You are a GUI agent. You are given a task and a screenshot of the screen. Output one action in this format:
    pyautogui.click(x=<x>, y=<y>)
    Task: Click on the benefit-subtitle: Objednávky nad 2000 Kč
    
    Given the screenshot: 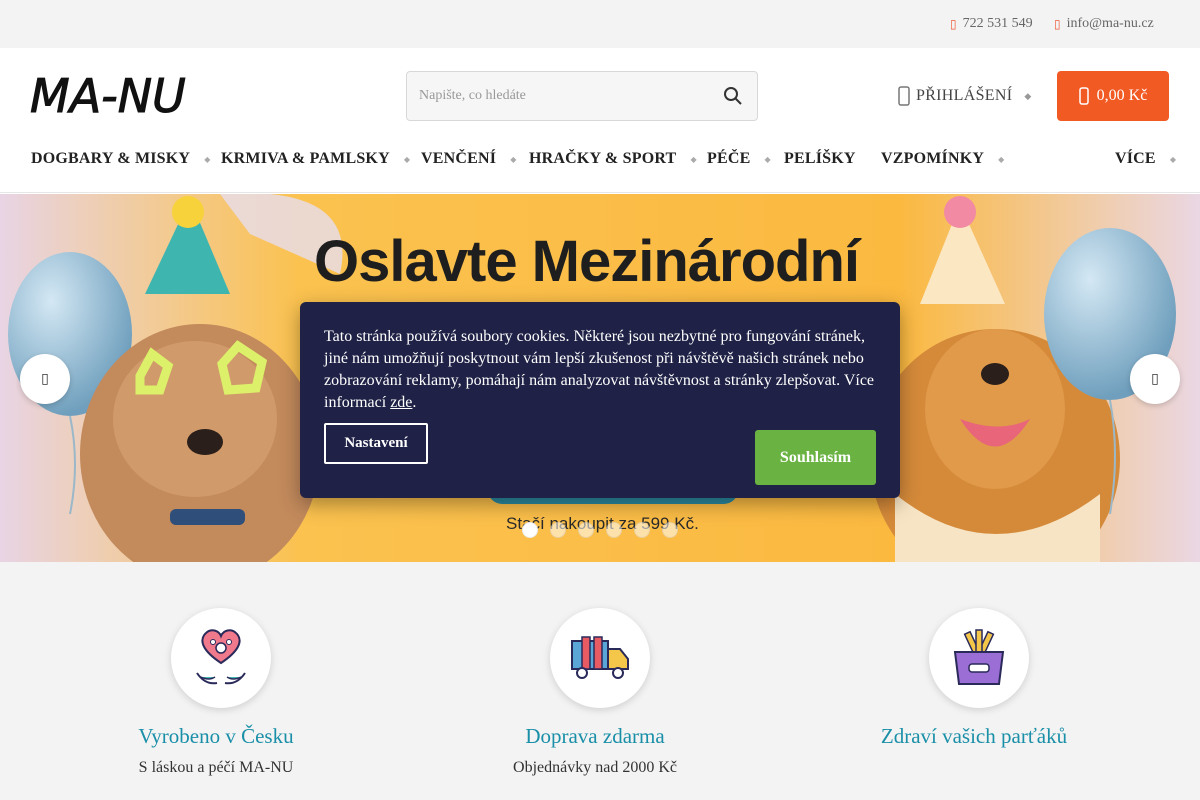 What is the action you would take?
    pyautogui.click(x=595, y=767)
    